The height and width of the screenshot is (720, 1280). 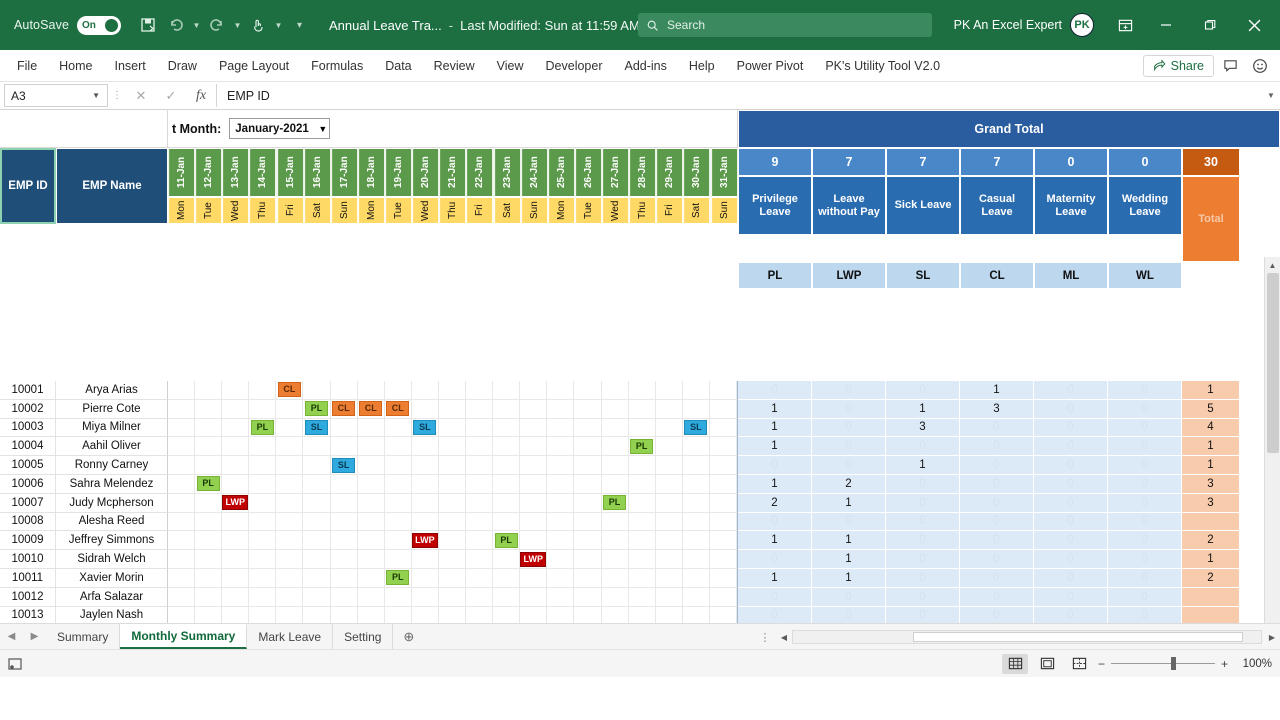 What do you see at coordinates (112, 503) in the screenshot?
I see `emp-name-cell: Judy Mcpherson` at bounding box center [112, 503].